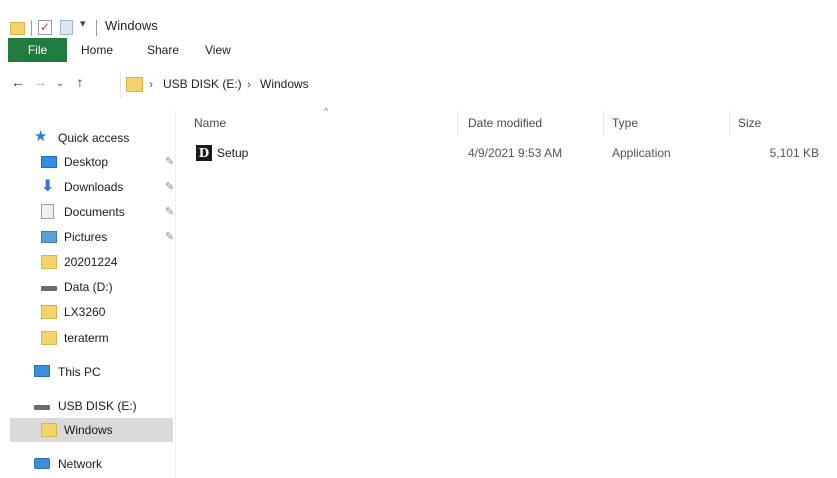 The height and width of the screenshot is (478, 837). What do you see at coordinates (79, 372) in the screenshot?
I see `nav-item-label: This PC` at bounding box center [79, 372].